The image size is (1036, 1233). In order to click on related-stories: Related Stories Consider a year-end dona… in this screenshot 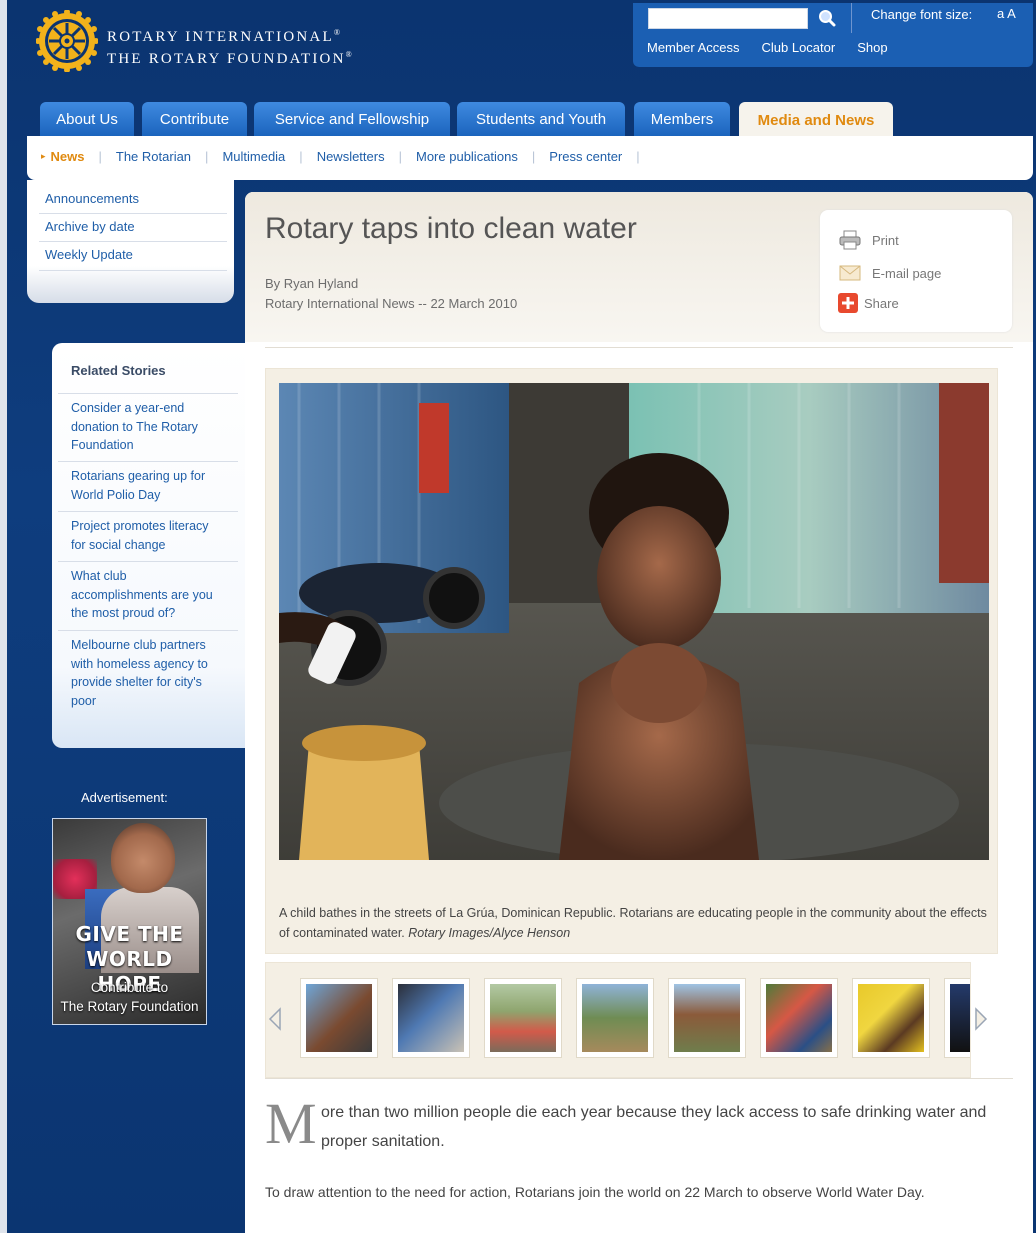, I will do `click(148, 545)`.